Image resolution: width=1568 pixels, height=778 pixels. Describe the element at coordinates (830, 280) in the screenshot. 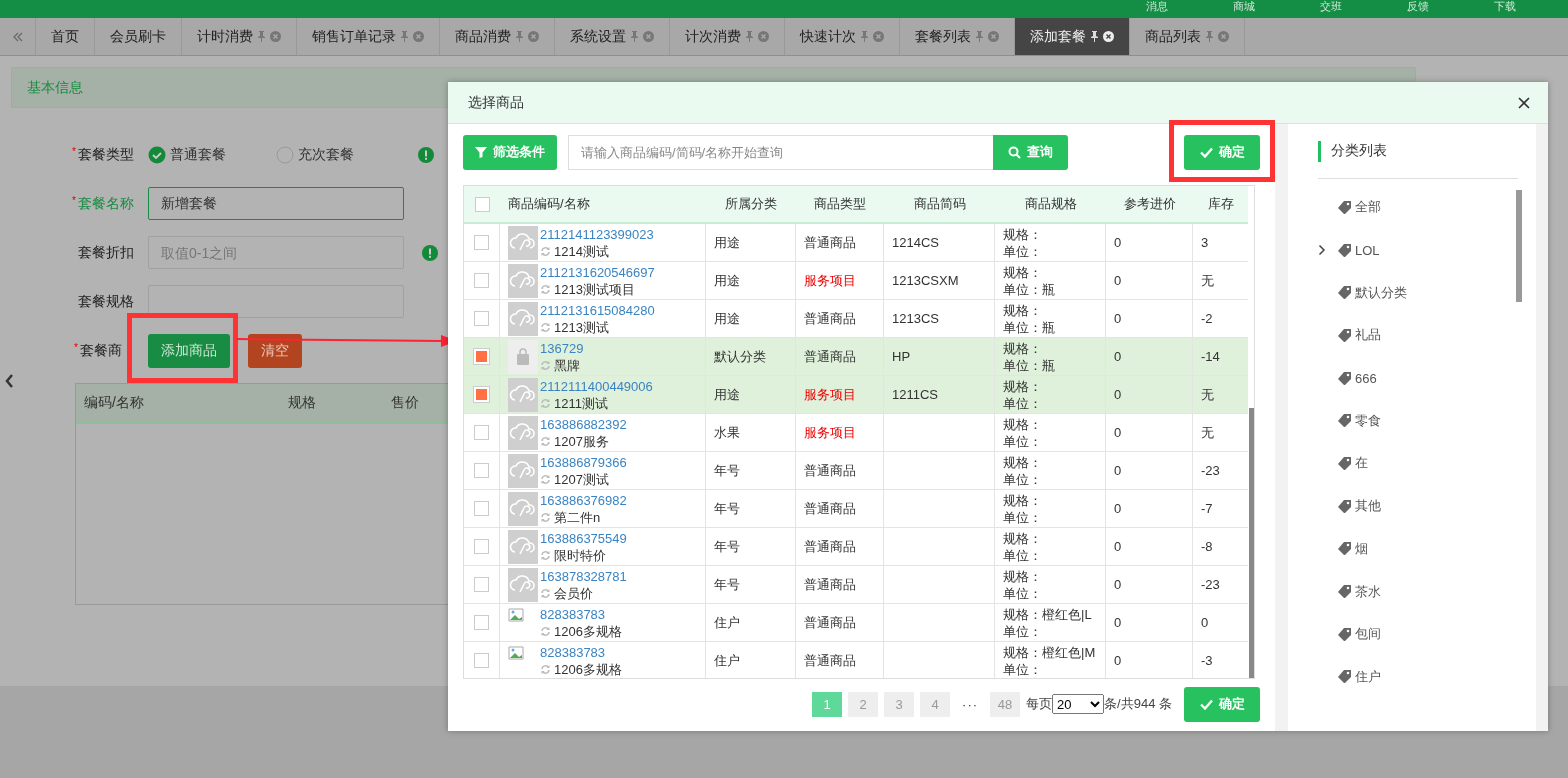

I see `table-cell: 服务项目` at that location.